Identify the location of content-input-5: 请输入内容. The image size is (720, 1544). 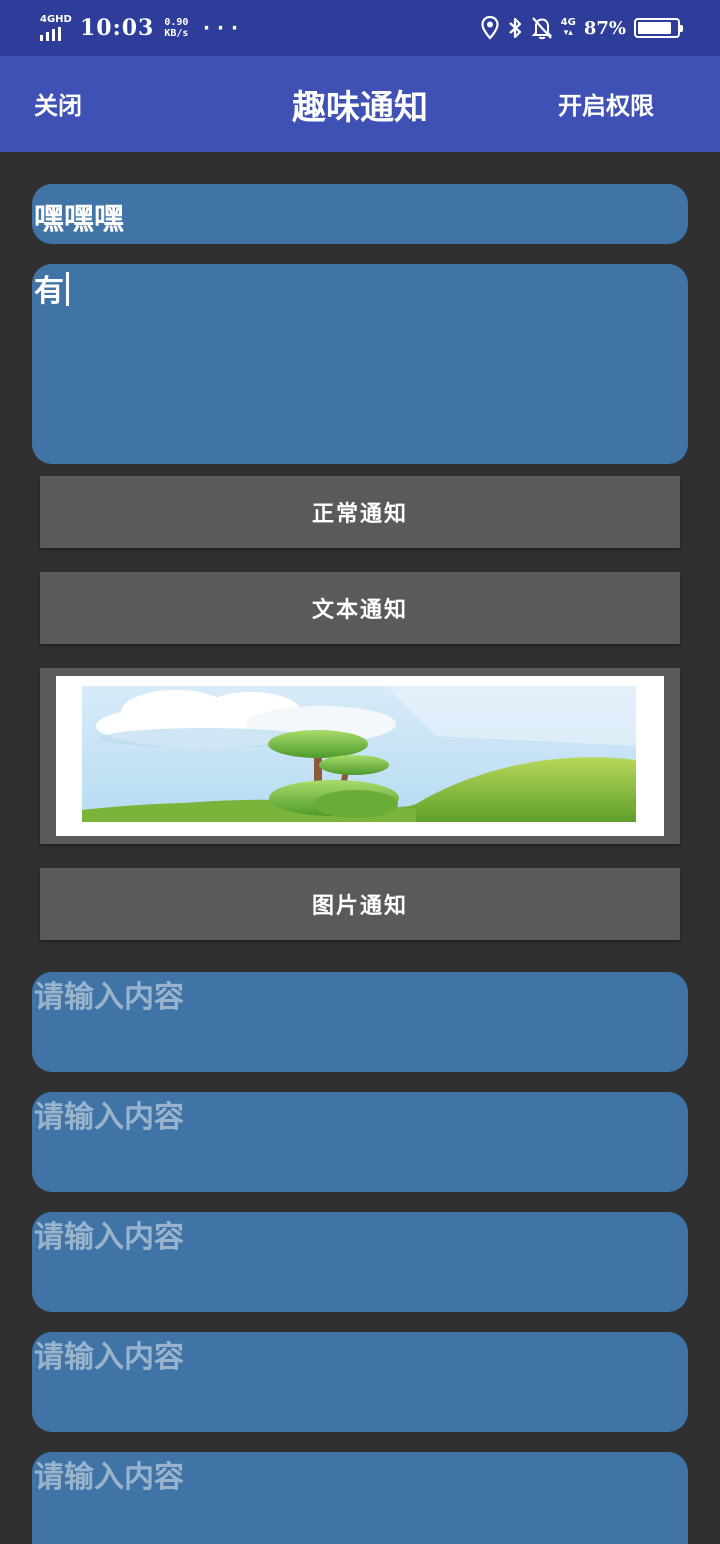
(360, 1498).